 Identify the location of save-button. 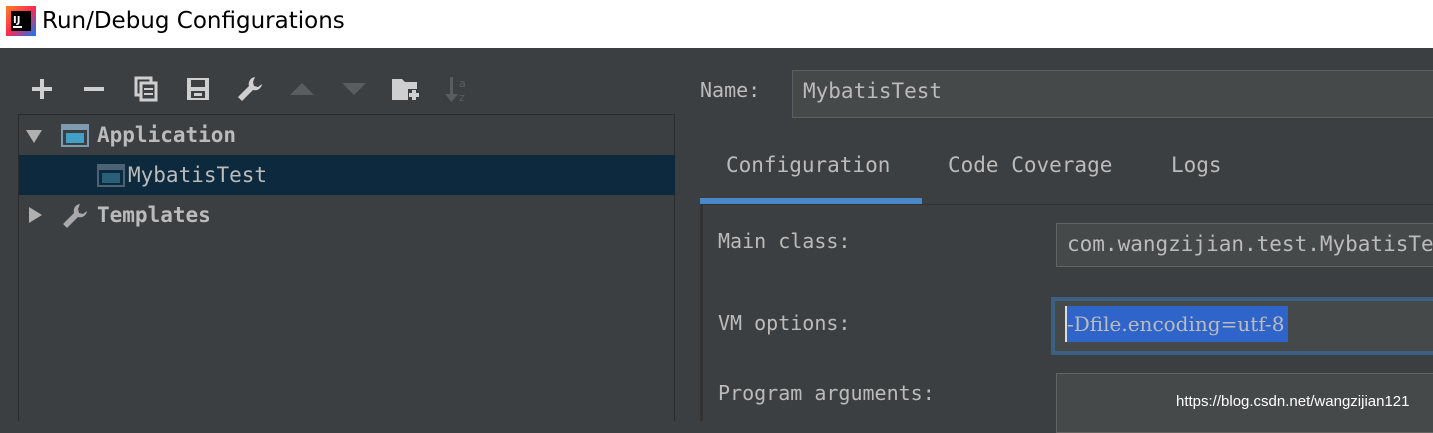
(198, 89).